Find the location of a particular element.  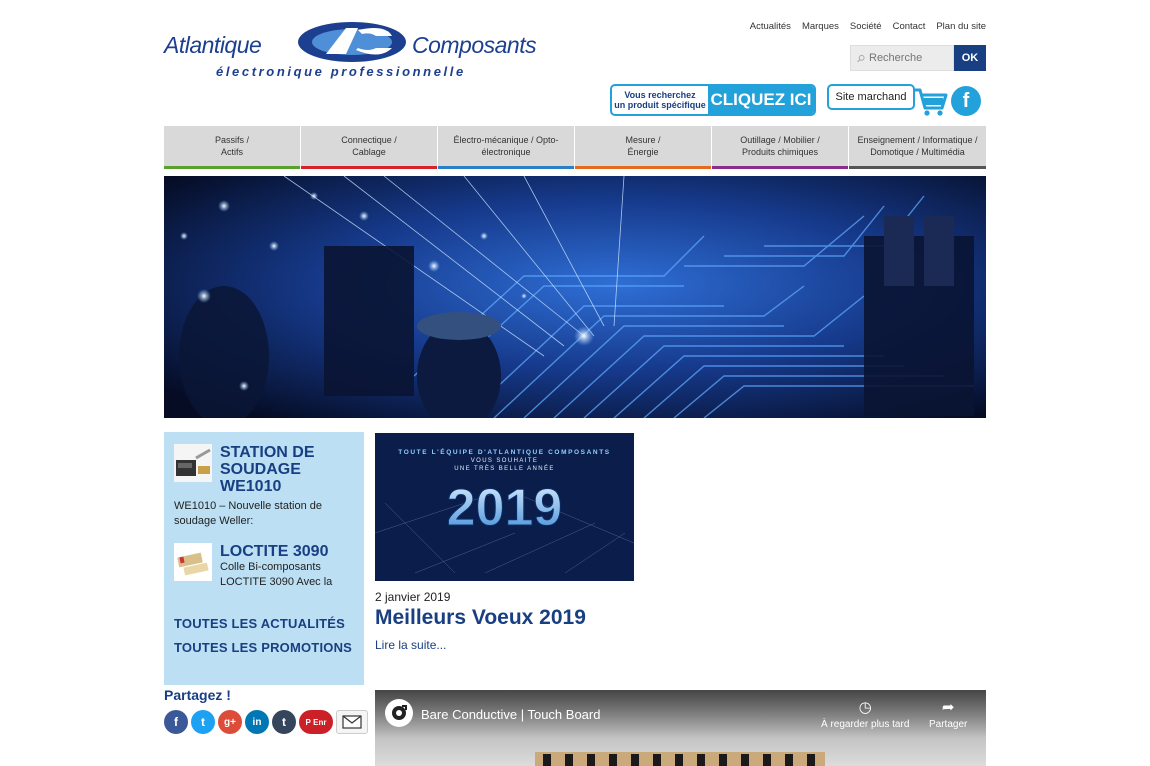

category-outillage-mobilier: Outillage / Mobilier / Produits chimiques is located at coordinates (780, 147).